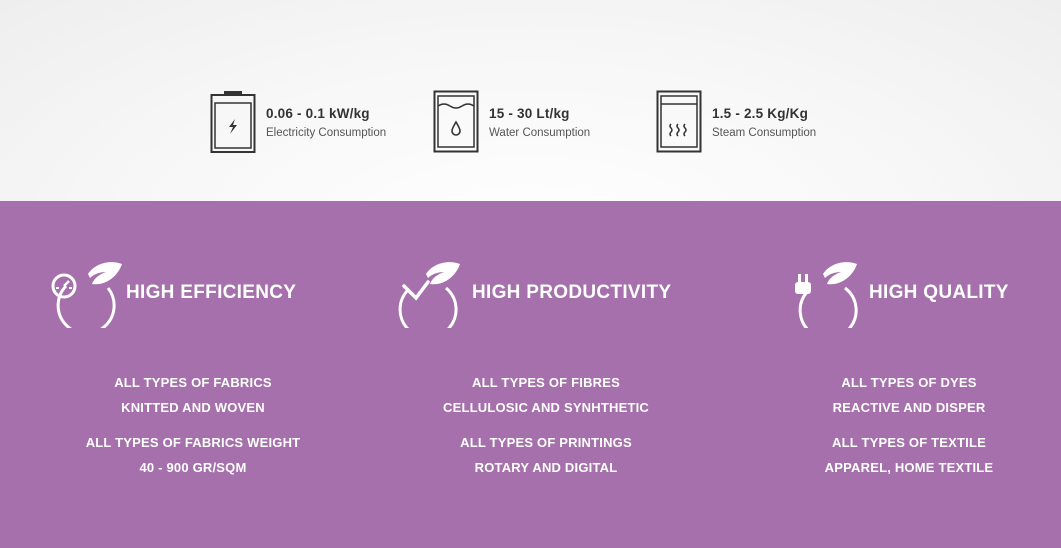 This screenshot has width=1061, height=548. Describe the element at coordinates (760, 113) in the screenshot. I see `stat-value: 1.5 - 2.5 Kg/Kg` at that location.